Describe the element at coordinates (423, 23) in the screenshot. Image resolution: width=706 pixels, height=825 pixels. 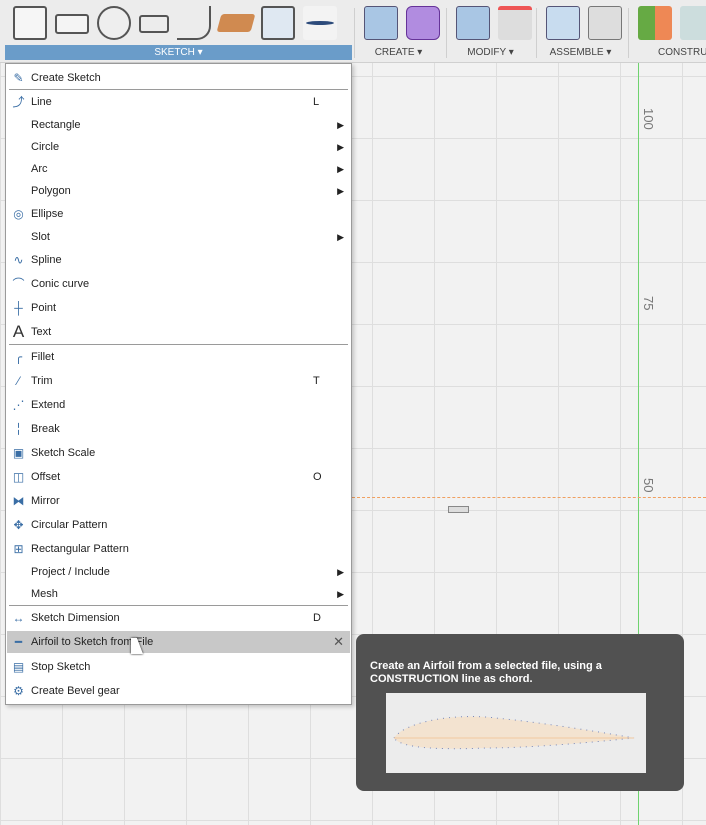
I see `form-icon` at that location.